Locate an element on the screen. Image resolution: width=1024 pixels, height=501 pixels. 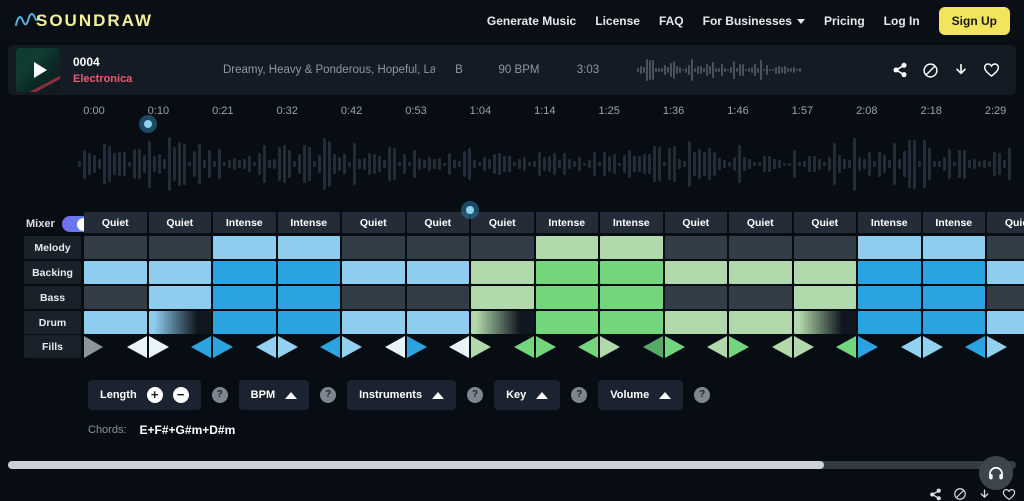
nav-item-log-in: Log In is located at coordinates (902, 21).